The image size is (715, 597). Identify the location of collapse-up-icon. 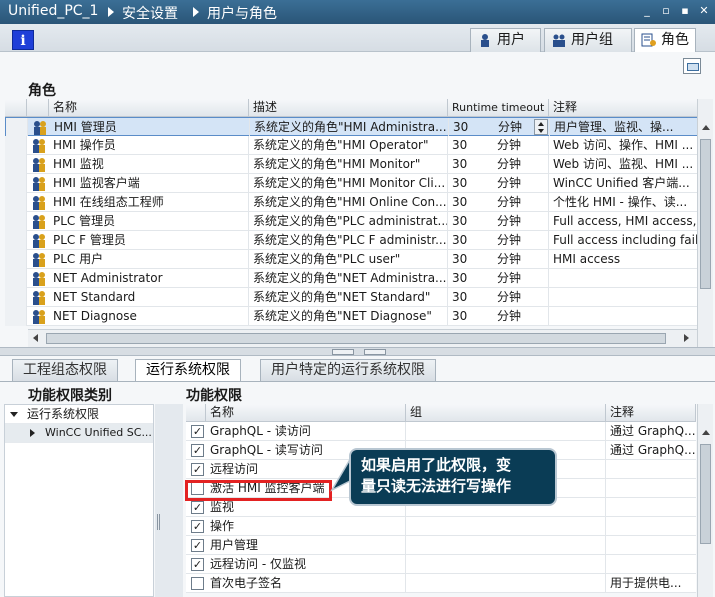
(343, 352).